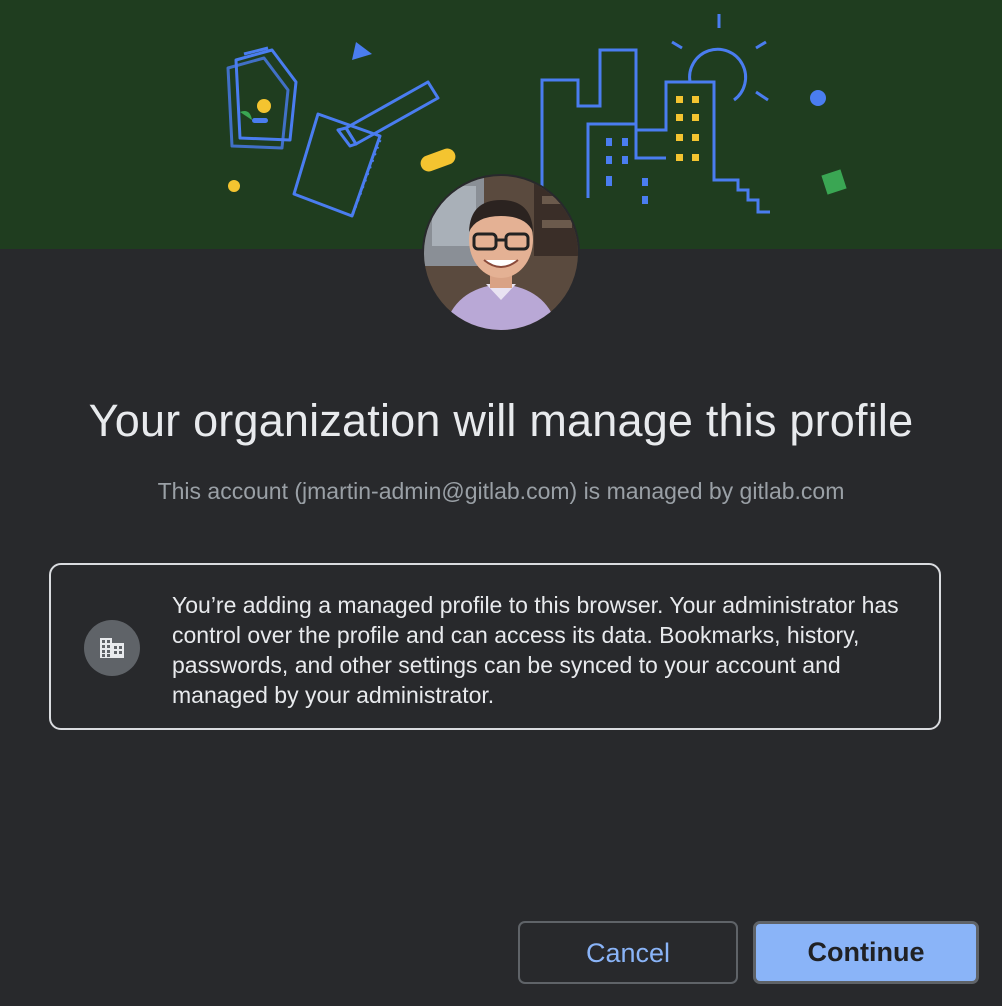  I want to click on profile-avatar-photo, so click(501, 253).